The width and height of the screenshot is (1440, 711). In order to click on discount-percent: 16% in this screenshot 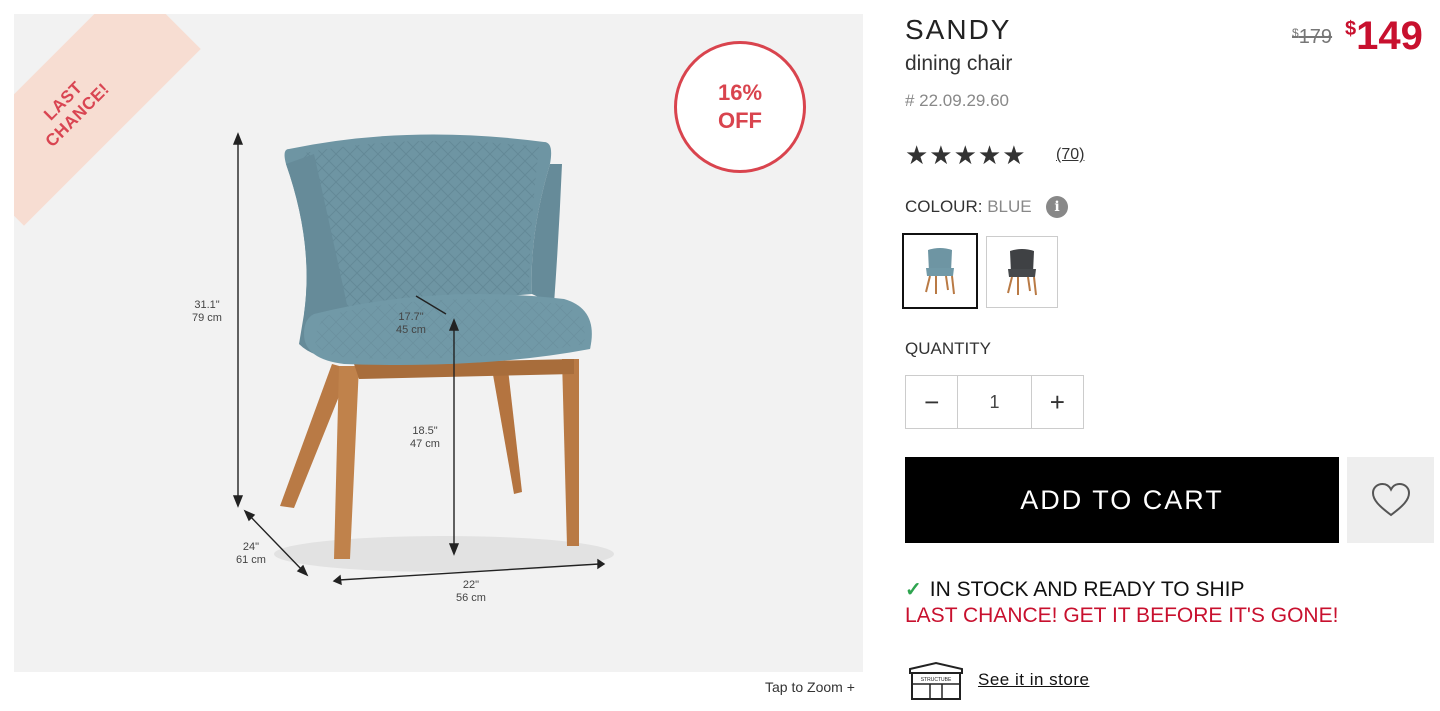, I will do `click(740, 92)`.